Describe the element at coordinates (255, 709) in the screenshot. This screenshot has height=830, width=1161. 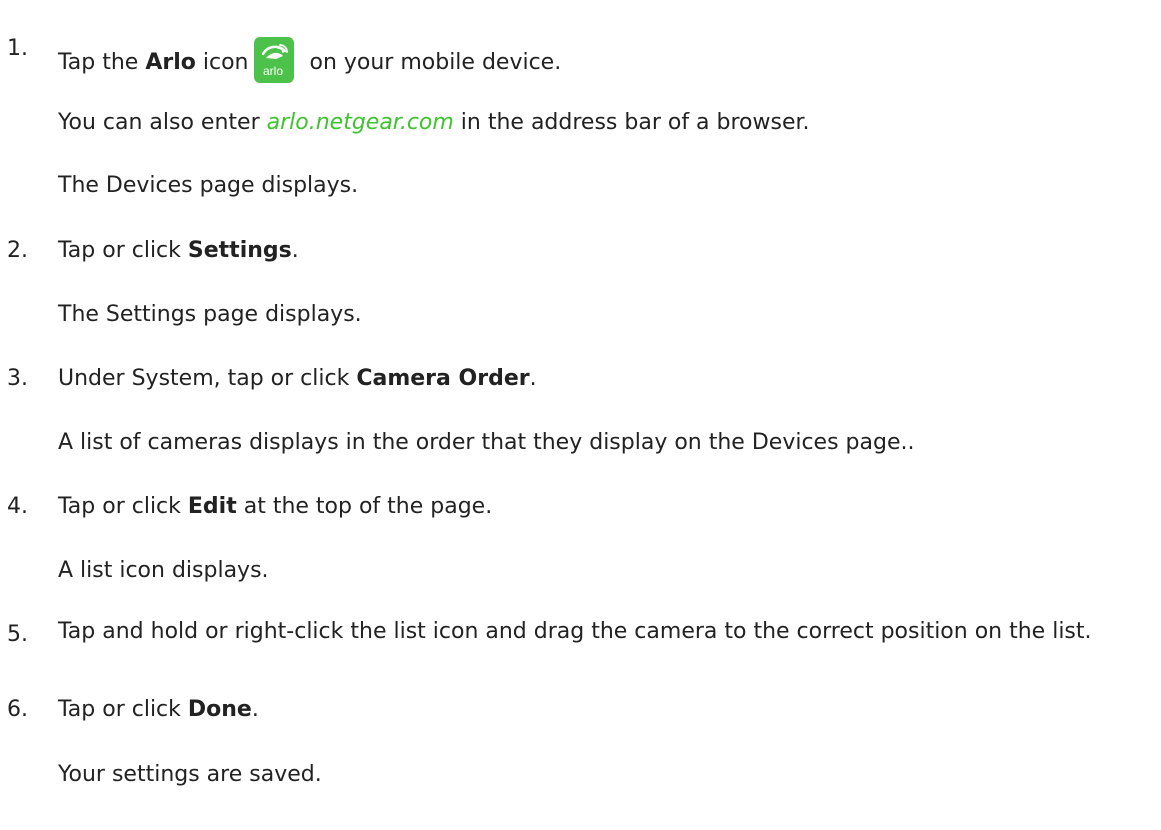
I see `step-6-post: .` at that location.